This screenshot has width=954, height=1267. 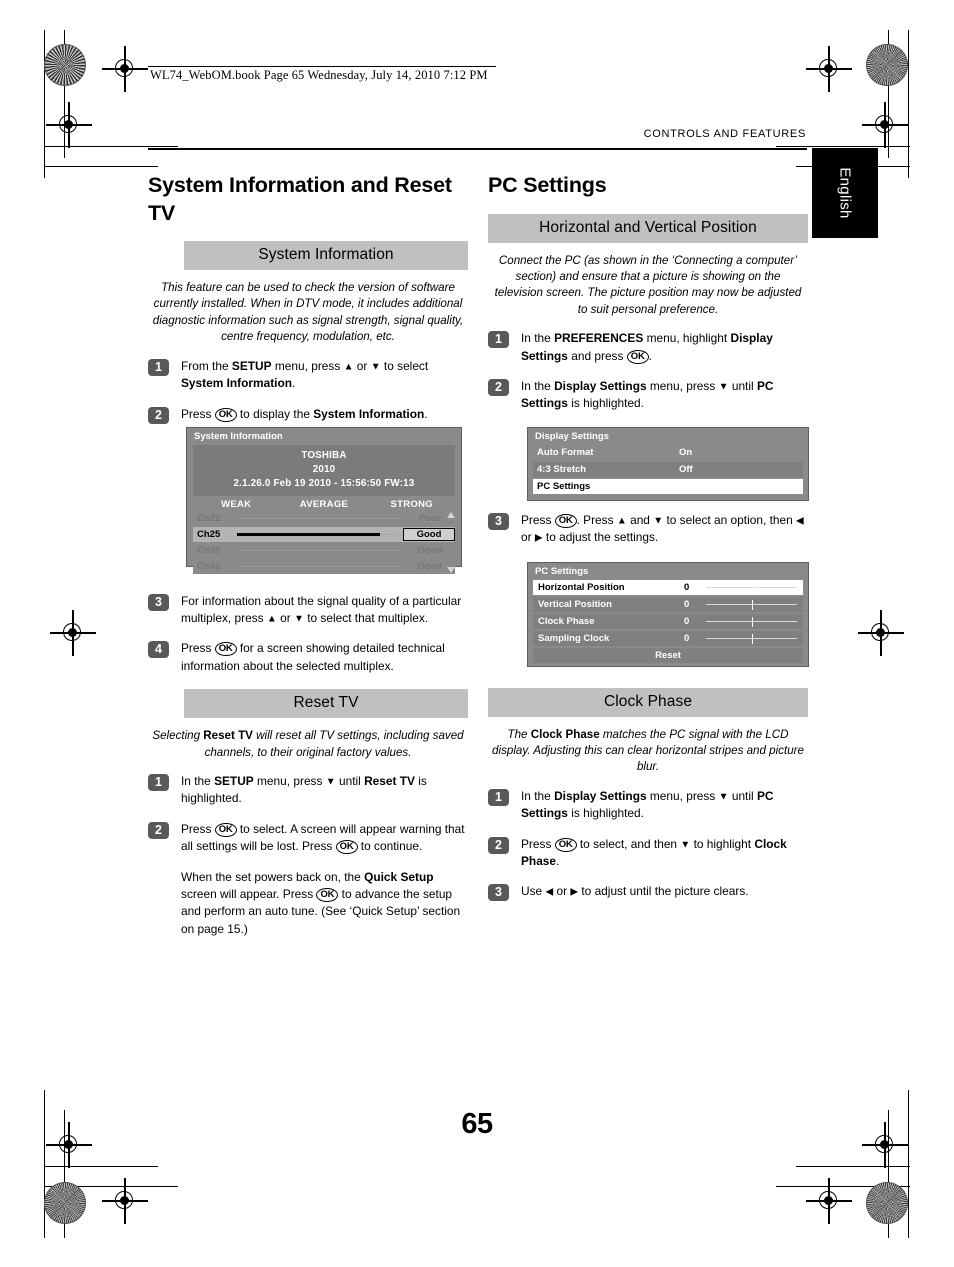 What do you see at coordinates (648, 702) in the screenshot?
I see `section-heading-clock-phase: Clock Phase` at bounding box center [648, 702].